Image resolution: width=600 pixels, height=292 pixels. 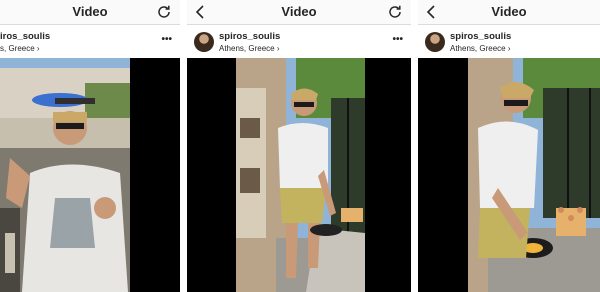 I want to click on username-link: iros_soulis, so click(x=25, y=36).